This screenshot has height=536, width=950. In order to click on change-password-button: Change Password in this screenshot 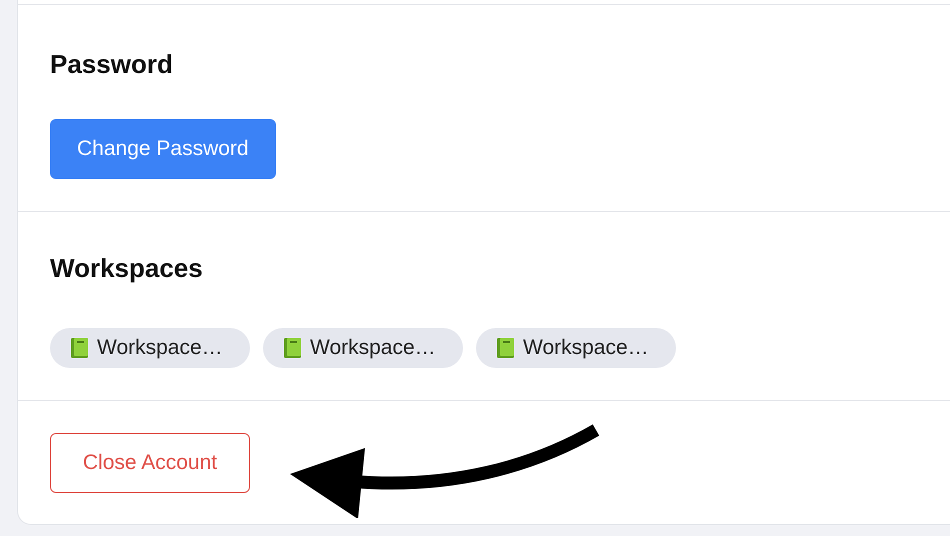, I will do `click(163, 149)`.